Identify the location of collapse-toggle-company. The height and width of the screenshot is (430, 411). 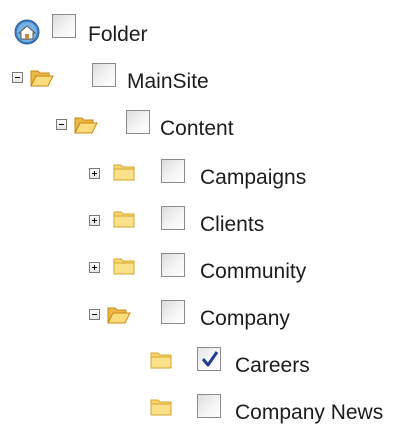
(94, 314).